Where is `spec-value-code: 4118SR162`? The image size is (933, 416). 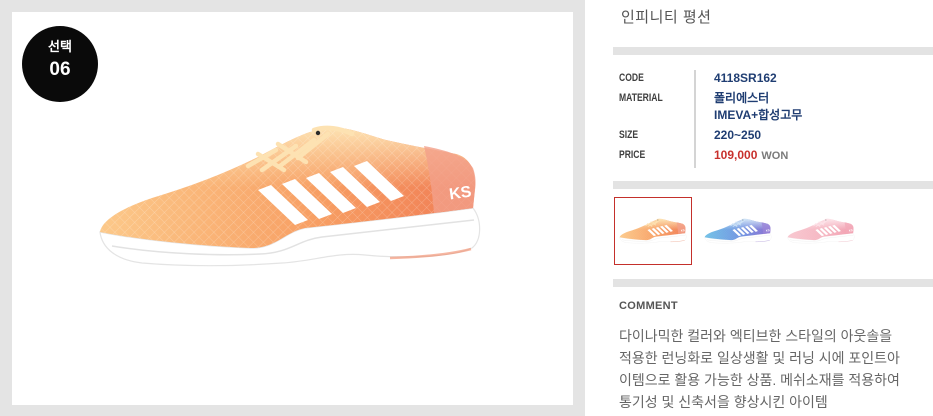
spec-value-code: 4118SR162 is located at coordinates (745, 78).